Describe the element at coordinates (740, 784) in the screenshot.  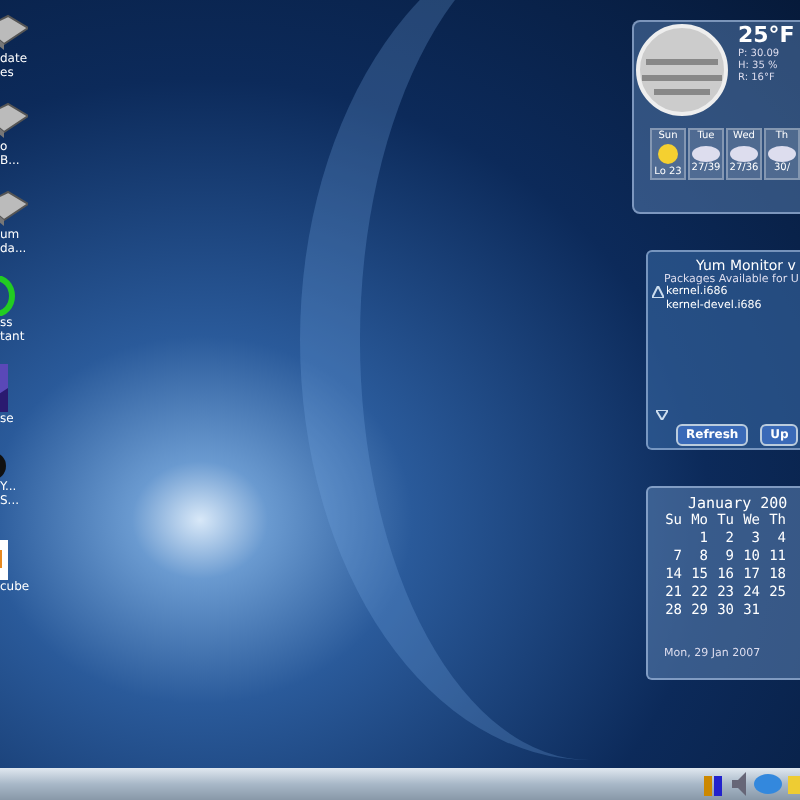
I see `speaker-icon` at that location.